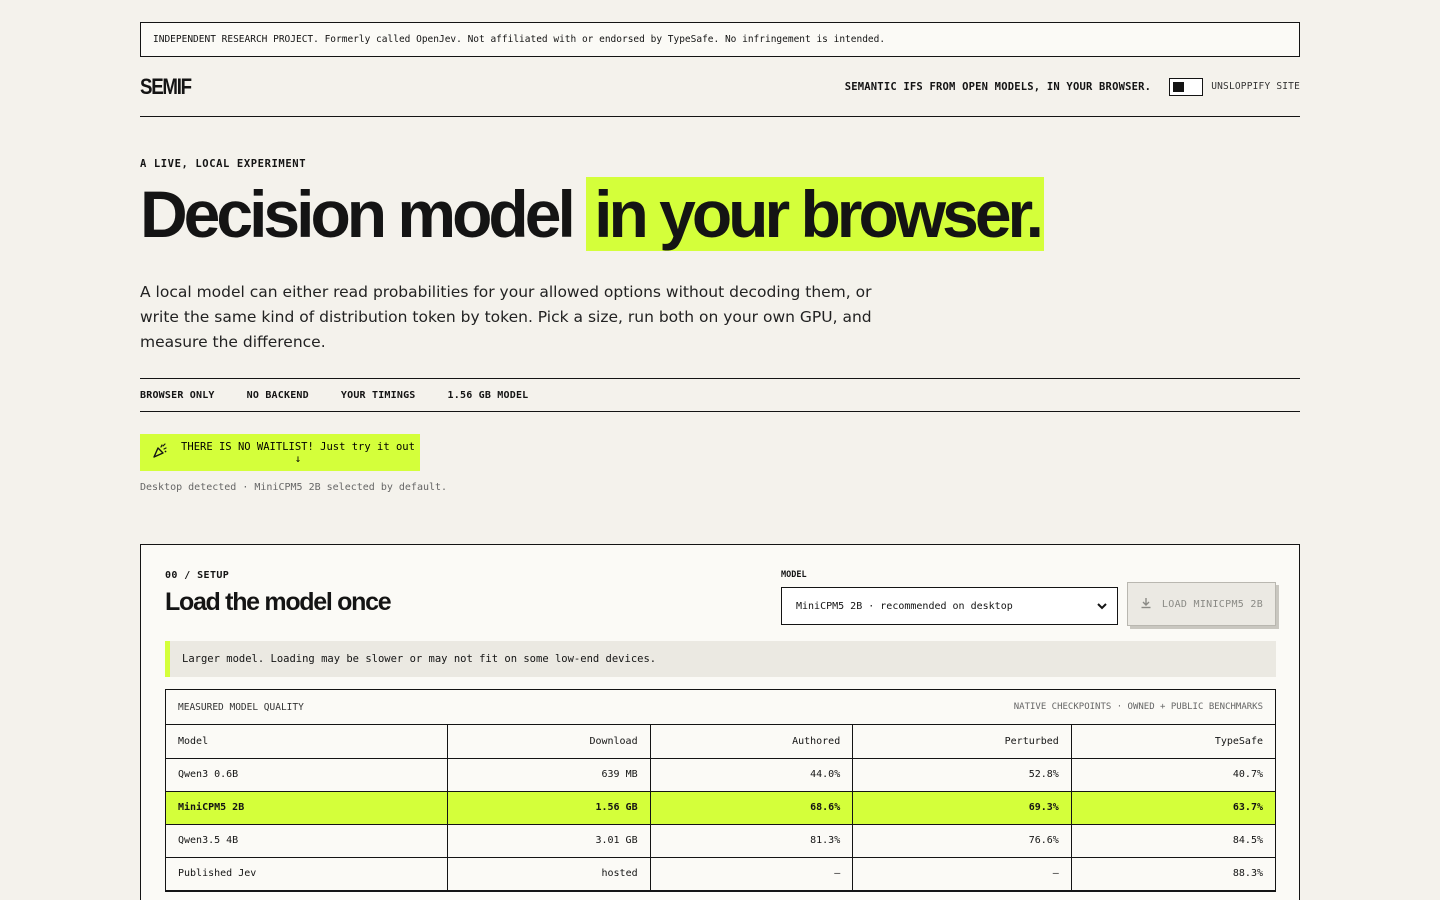 The image size is (1440, 900). Describe the element at coordinates (904, 606) in the screenshot. I see `model-select-value: MiniCPM5 2B · recommended on desktop` at that location.